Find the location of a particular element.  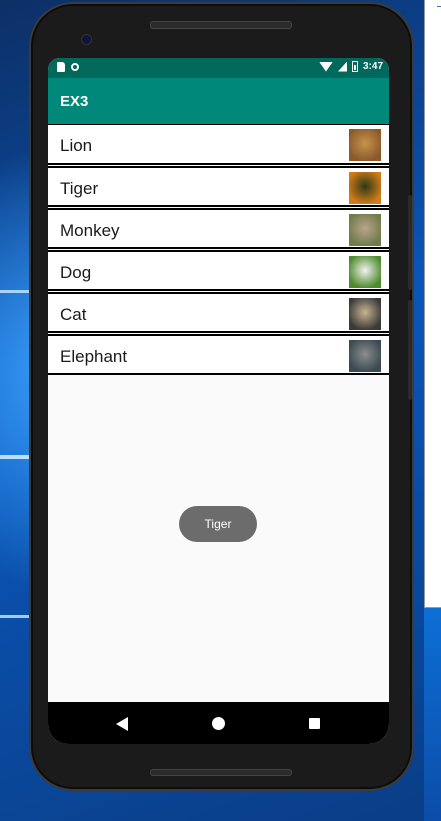

back-icon is located at coordinates (122, 724).